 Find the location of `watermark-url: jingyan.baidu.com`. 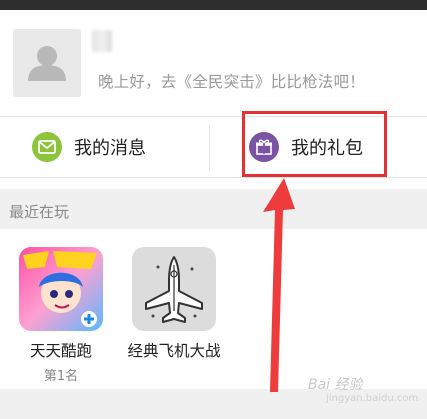

watermark-url: jingyan.baidu.com is located at coordinates (372, 398).